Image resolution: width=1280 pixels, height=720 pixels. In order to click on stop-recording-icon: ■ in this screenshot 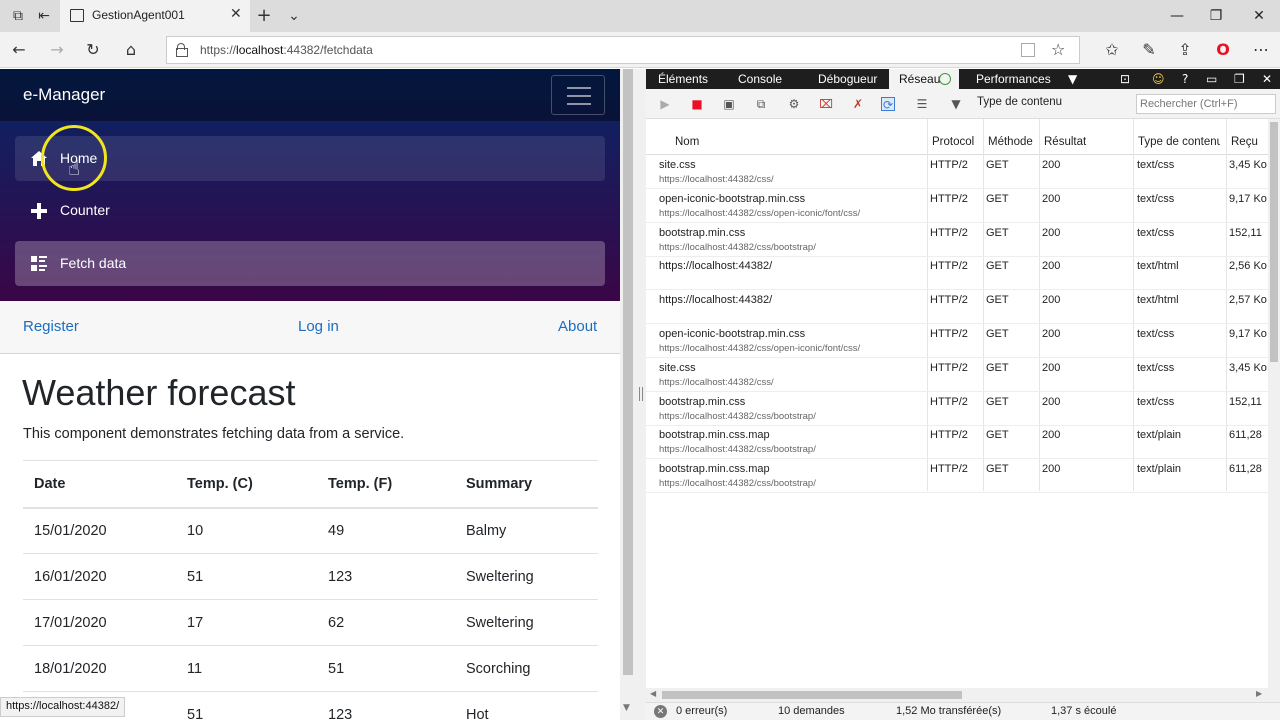, I will do `click(697, 104)`.